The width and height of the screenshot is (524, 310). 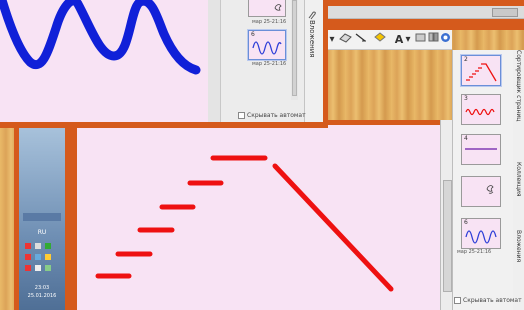 What do you see at coordinates (42, 288) in the screenshot?
I see `clock-time: 23:03` at bounding box center [42, 288].